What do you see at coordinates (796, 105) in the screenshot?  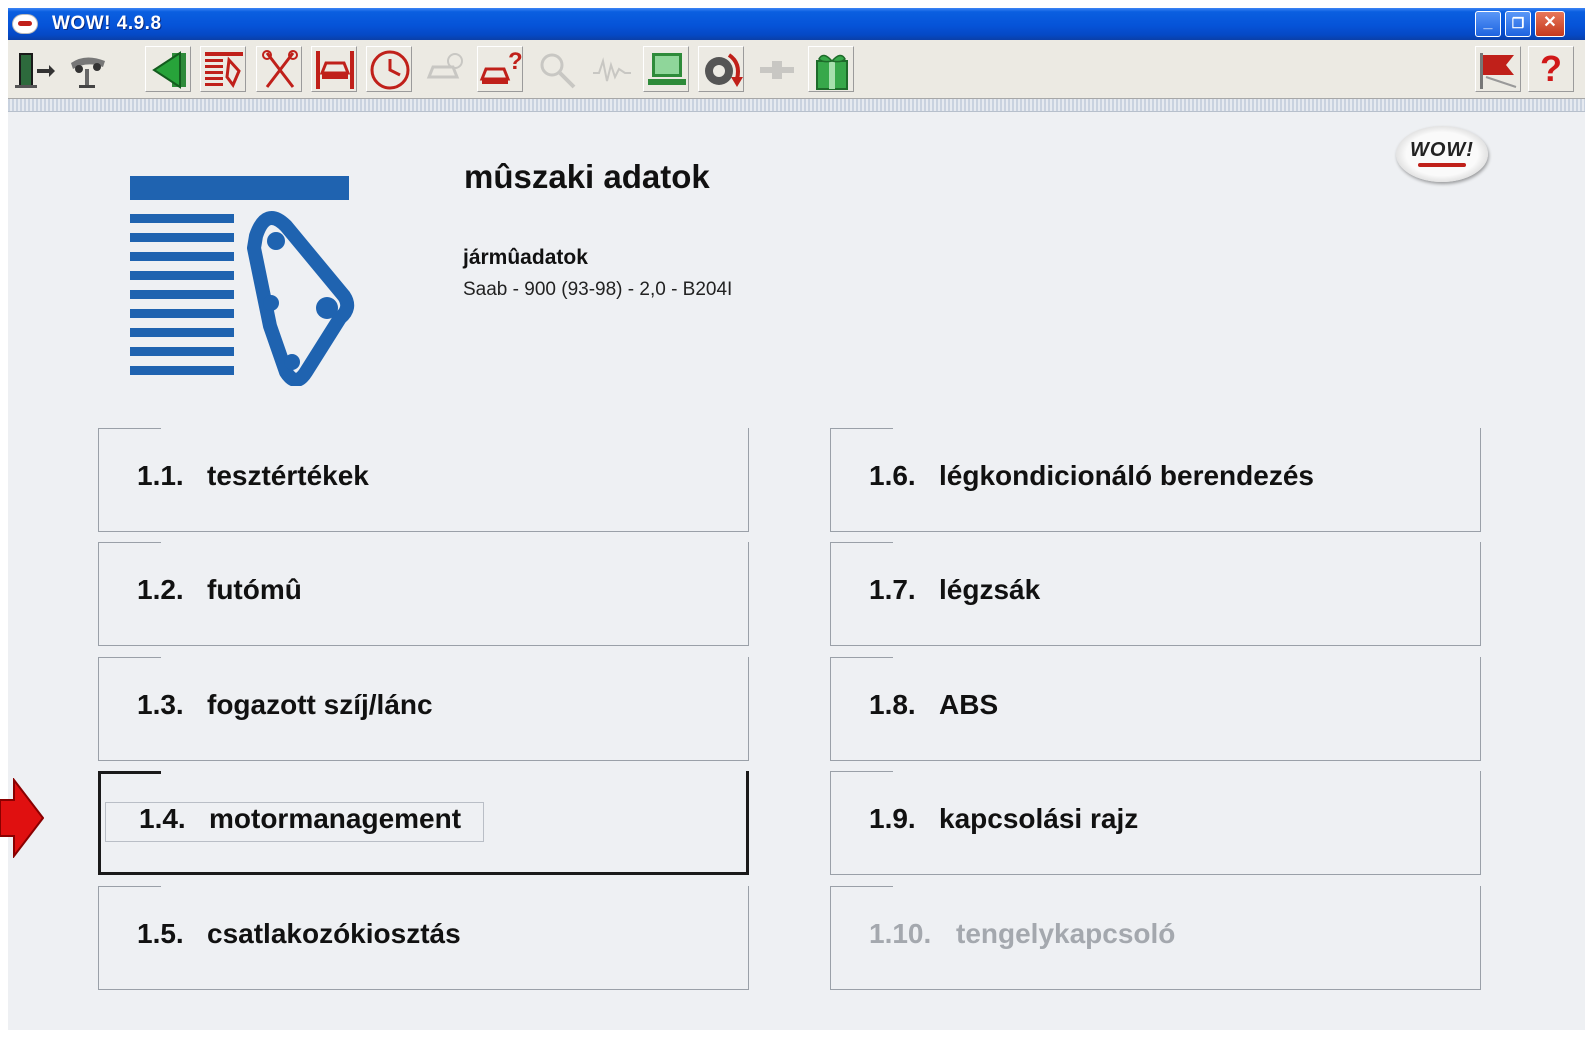 I see `toolbar-divider` at bounding box center [796, 105].